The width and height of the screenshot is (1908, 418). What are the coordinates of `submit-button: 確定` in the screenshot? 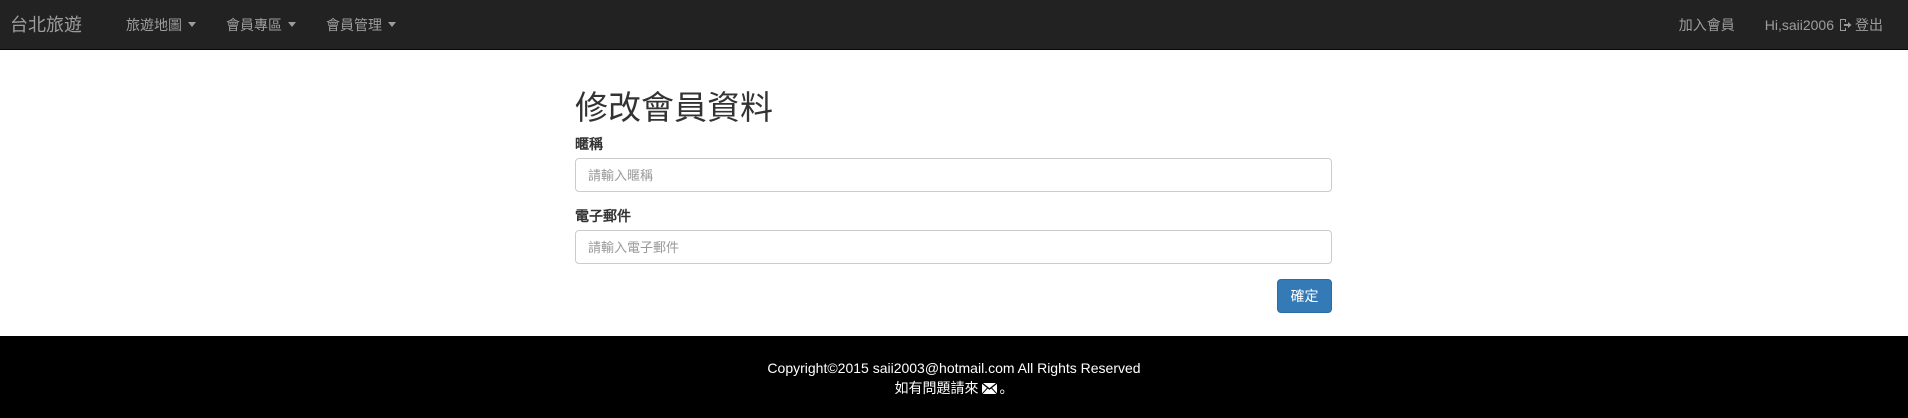 It's located at (1304, 296).